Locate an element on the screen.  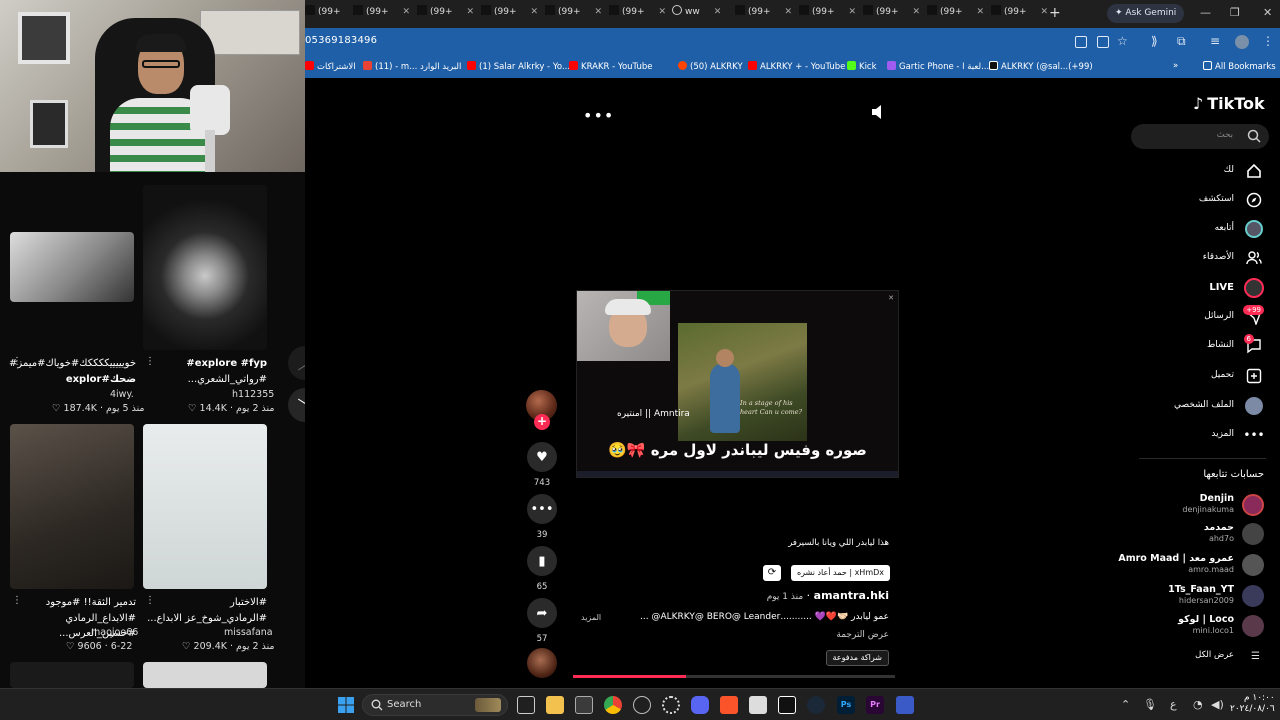
language-indicator: ع is located at coordinates (1173, 704).